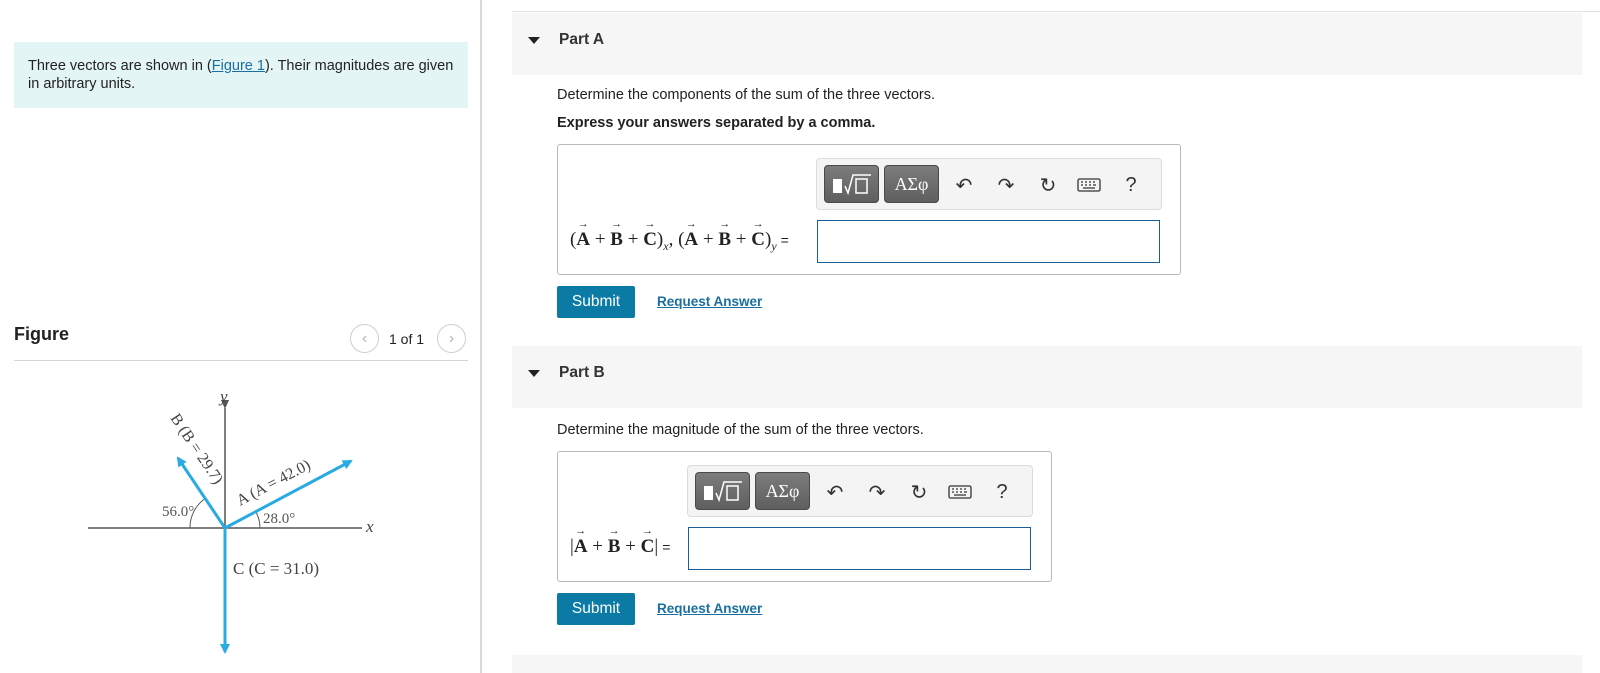  I want to click on part-a-header: Part A, so click(1047, 44).